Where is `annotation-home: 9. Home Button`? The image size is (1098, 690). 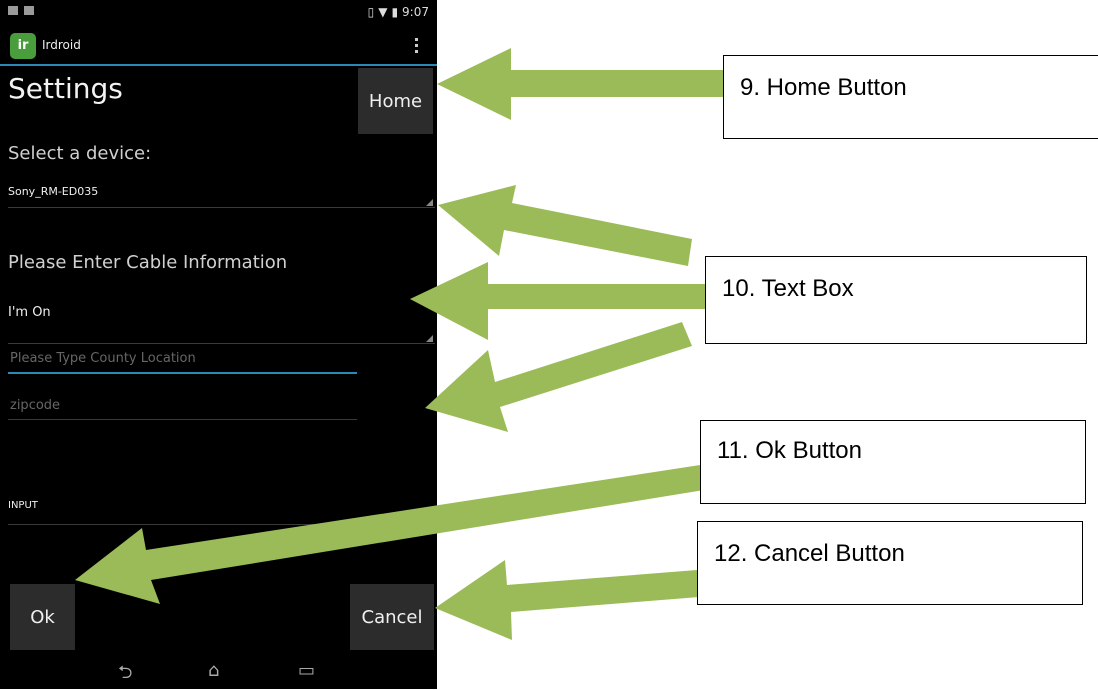
annotation-home: 9. Home Button is located at coordinates (910, 97).